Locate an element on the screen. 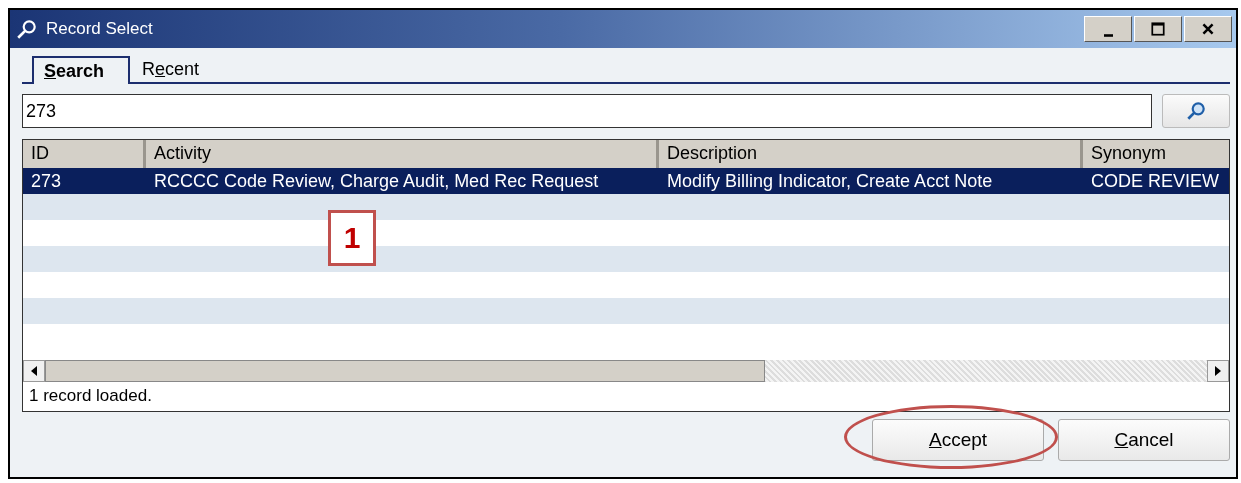 This screenshot has width=1241, height=483. maximize-icon is located at coordinates (1158, 29).